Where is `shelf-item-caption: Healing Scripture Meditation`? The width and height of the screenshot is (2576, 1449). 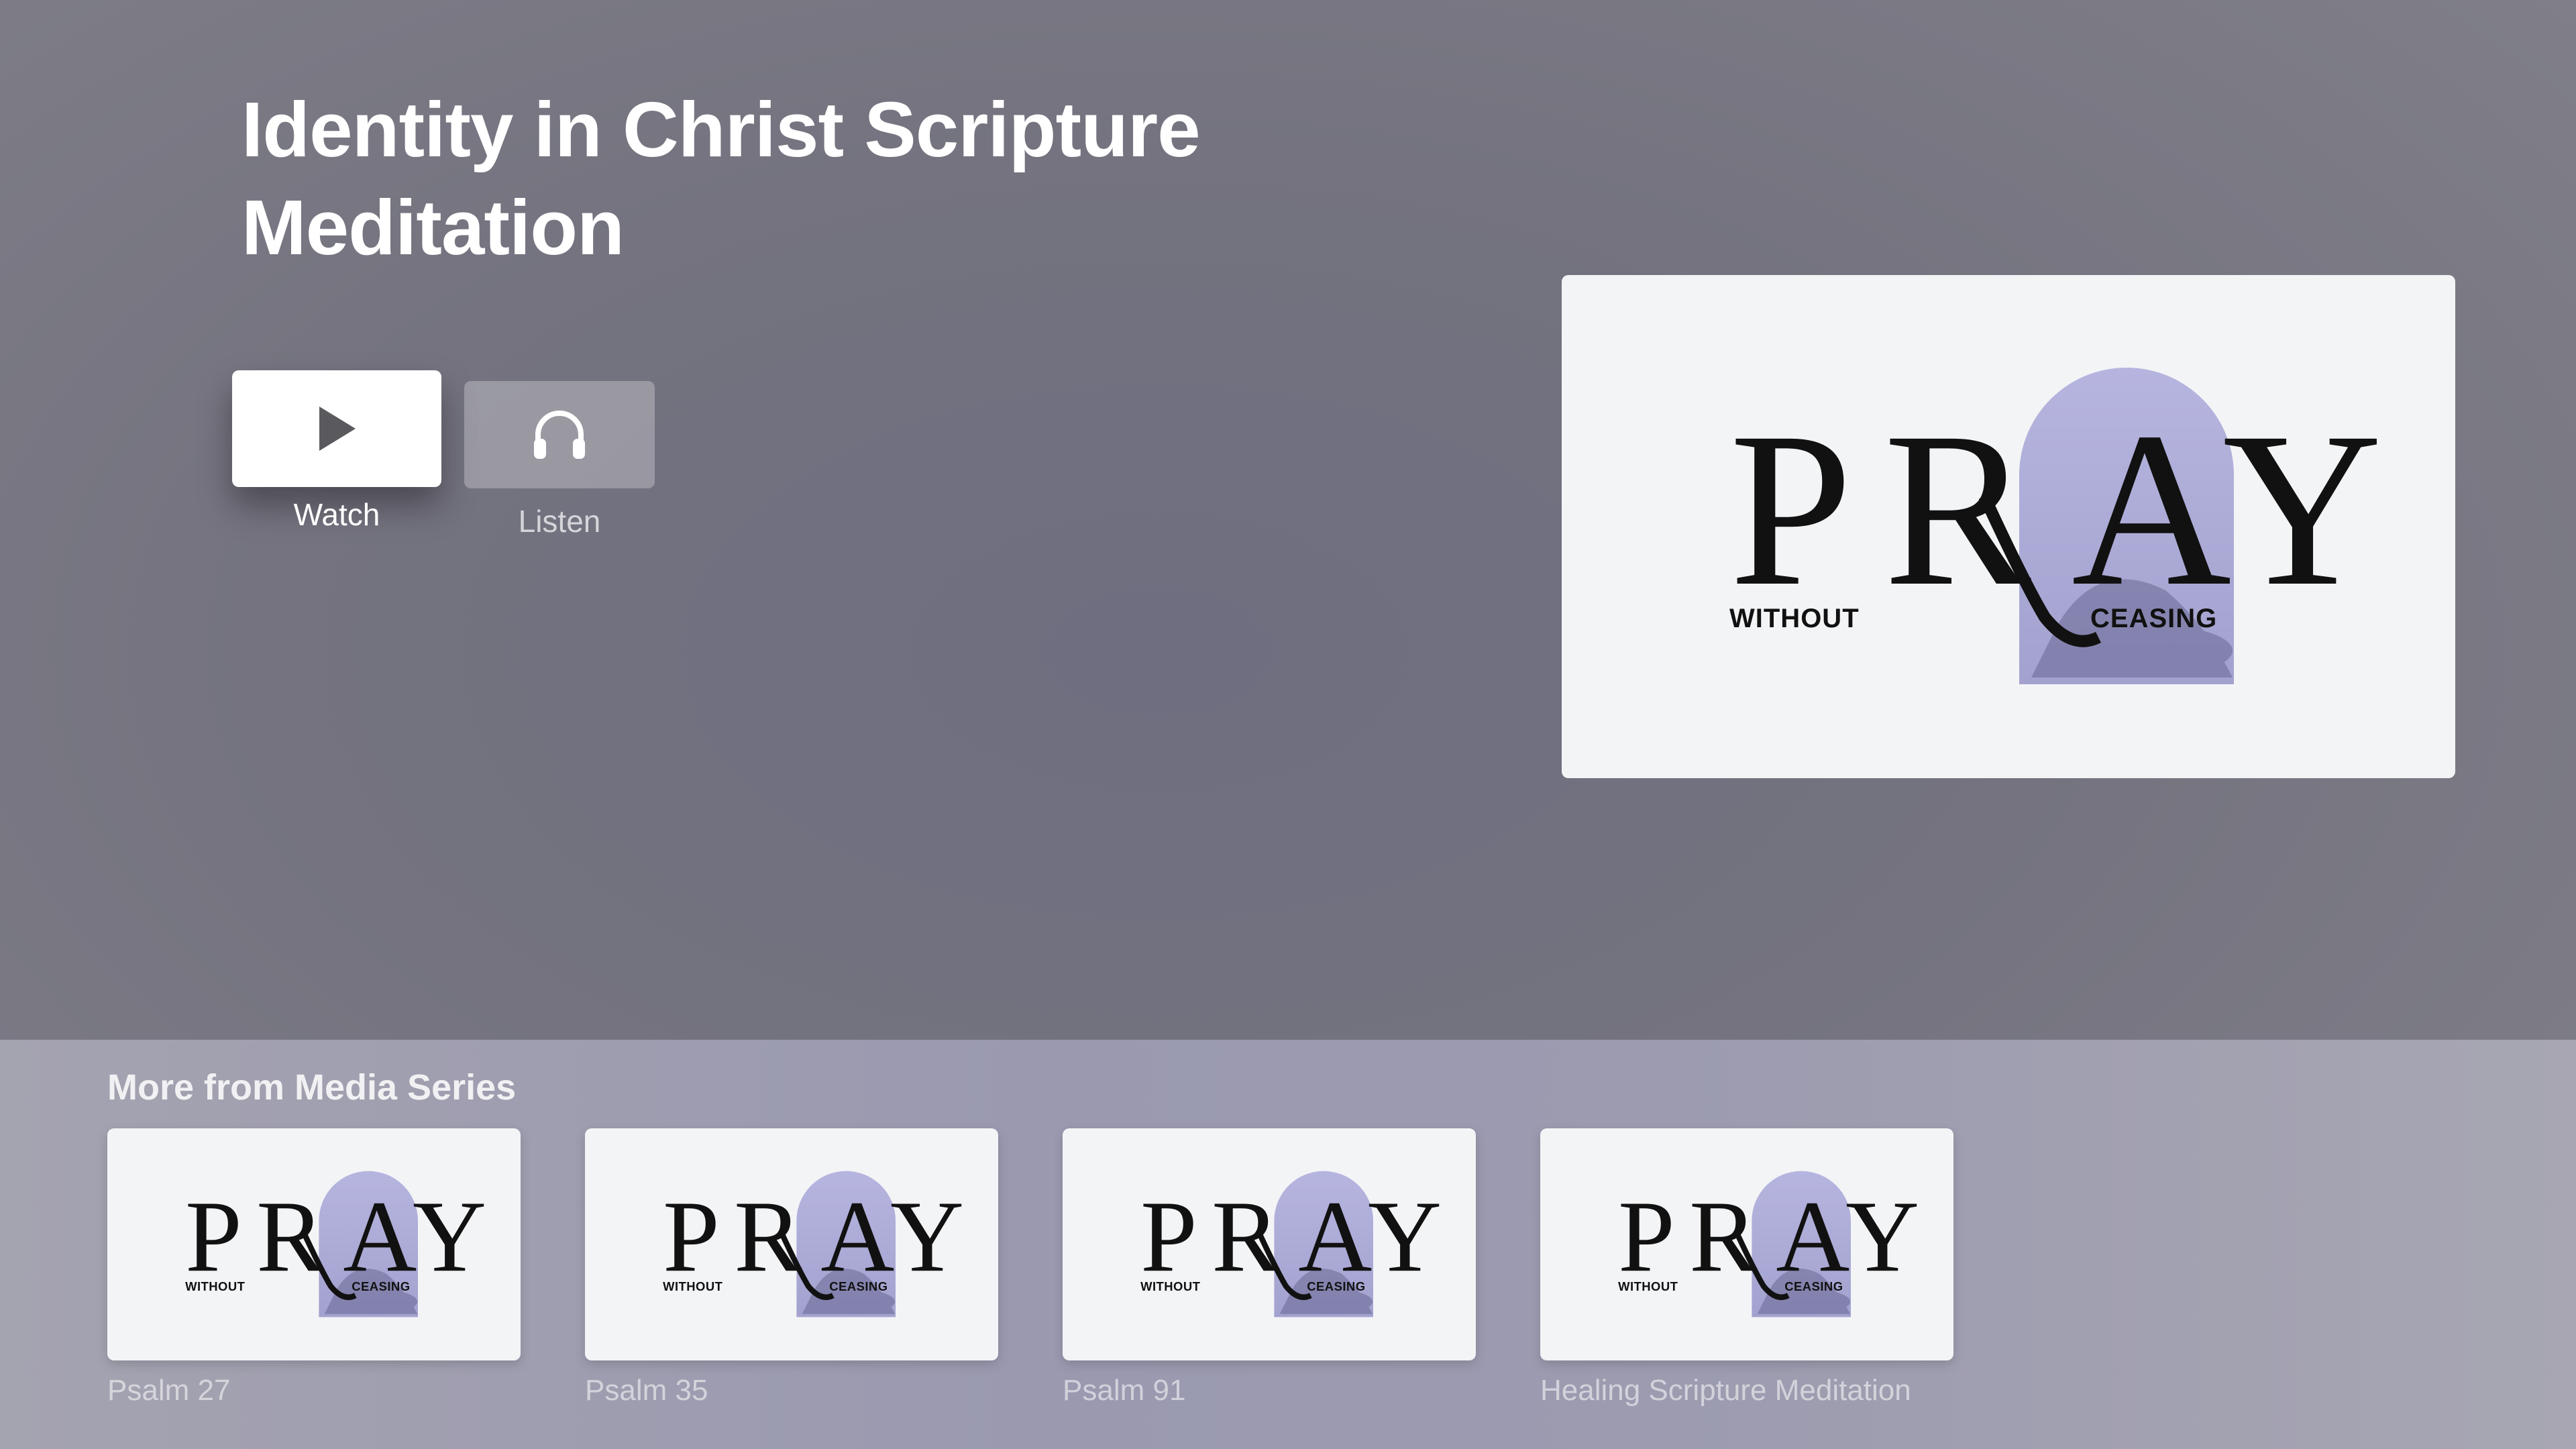 shelf-item-caption: Healing Scripture Meditation is located at coordinates (1725, 1390).